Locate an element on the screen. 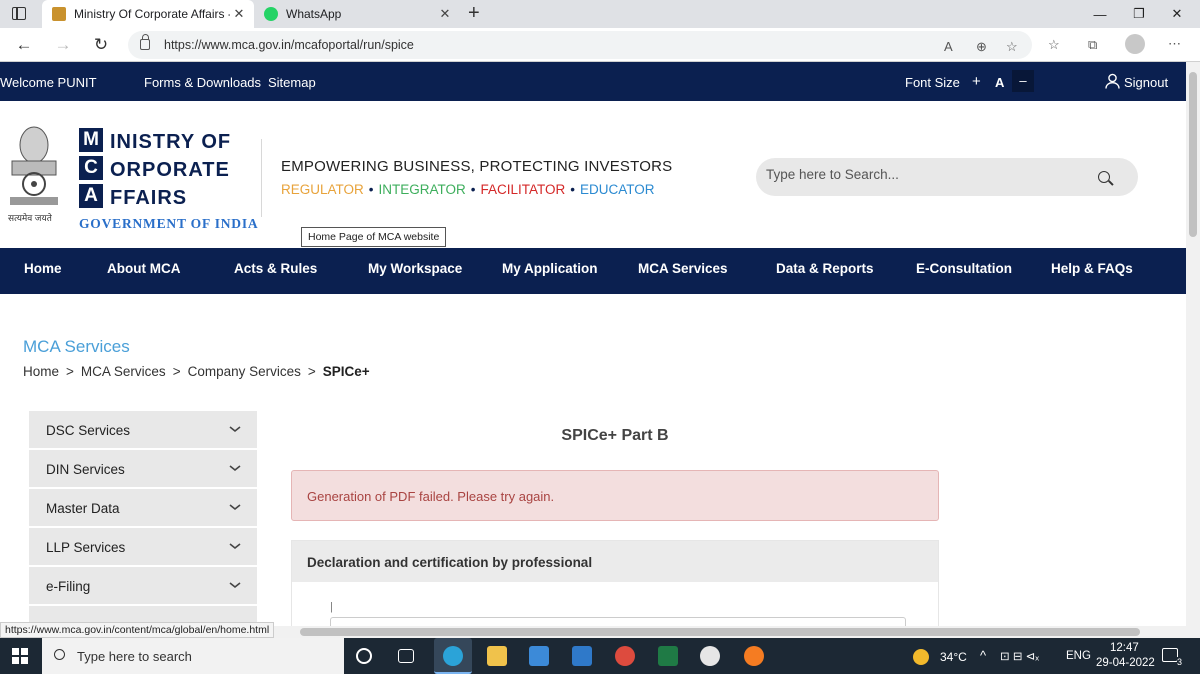 This screenshot has height=674, width=1200. role-regulator: REGULATOR is located at coordinates (322, 189).